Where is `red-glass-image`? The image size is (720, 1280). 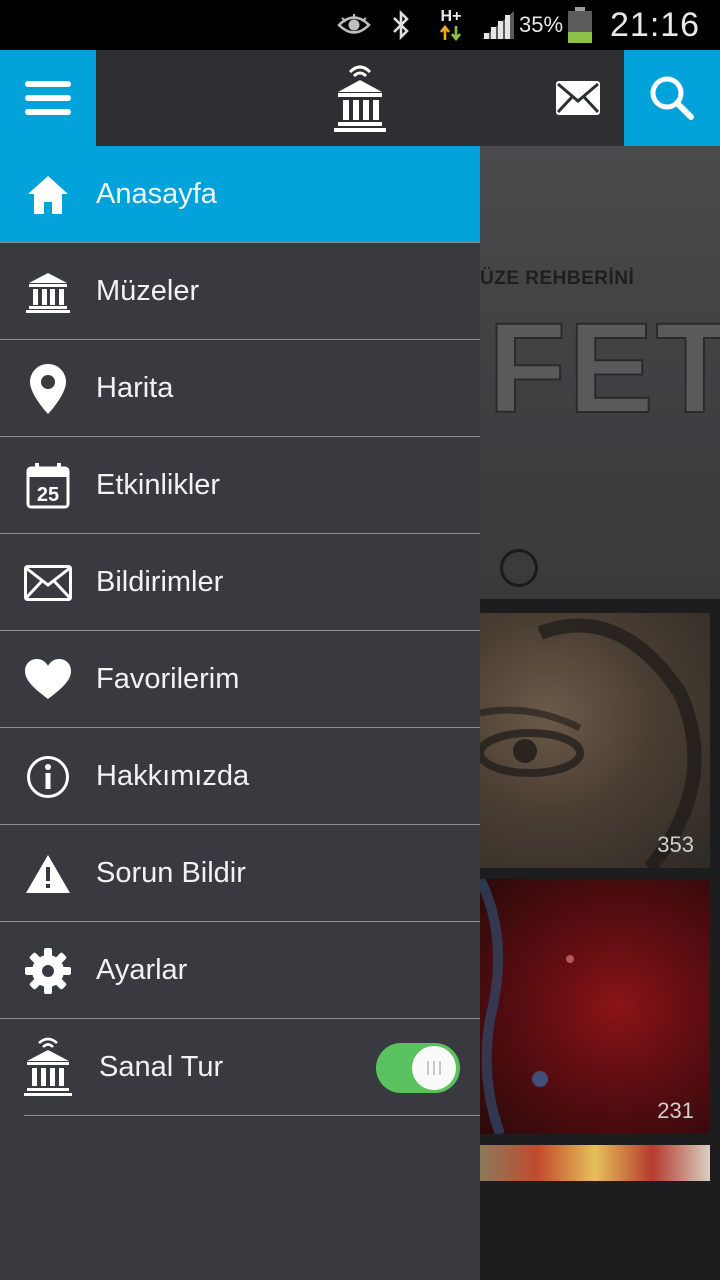 red-glass-image is located at coordinates (527, 1006).